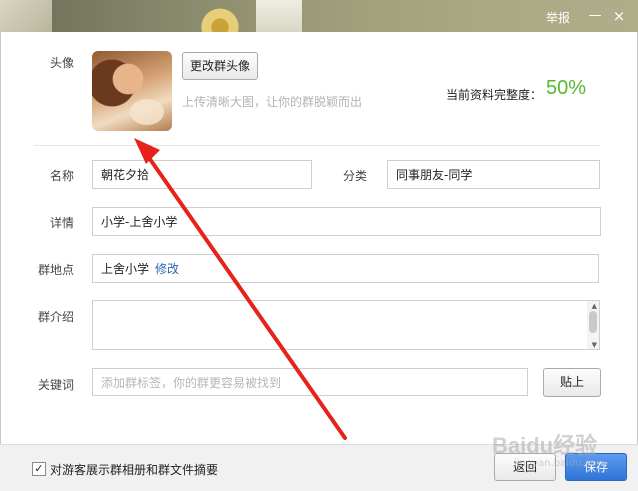 This screenshot has width=638, height=491. I want to click on keywords-label: 关键词, so click(56, 385).